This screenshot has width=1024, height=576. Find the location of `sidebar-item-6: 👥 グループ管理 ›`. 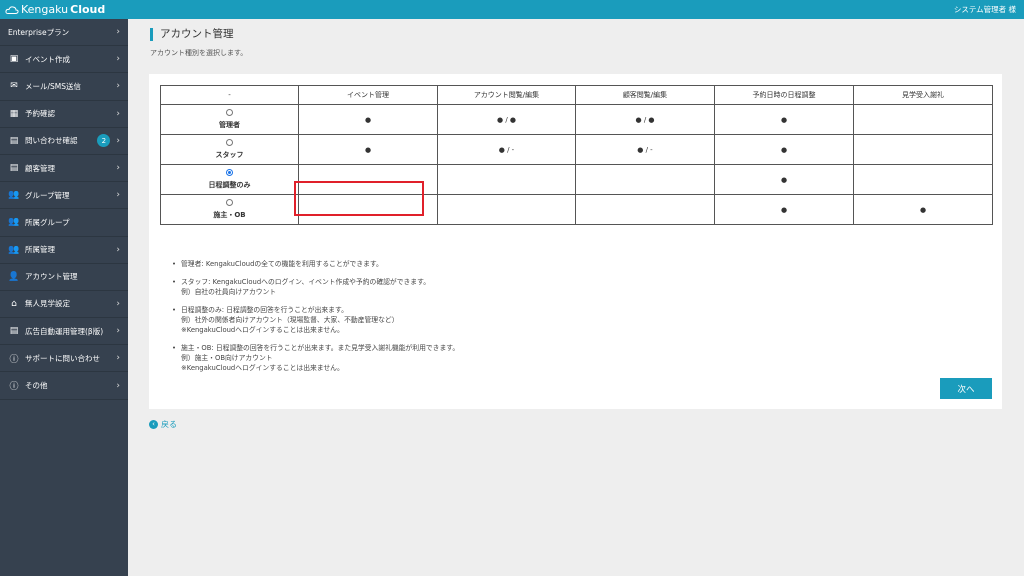

sidebar-item-6: 👥 グループ管理 › is located at coordinates (64, 196).